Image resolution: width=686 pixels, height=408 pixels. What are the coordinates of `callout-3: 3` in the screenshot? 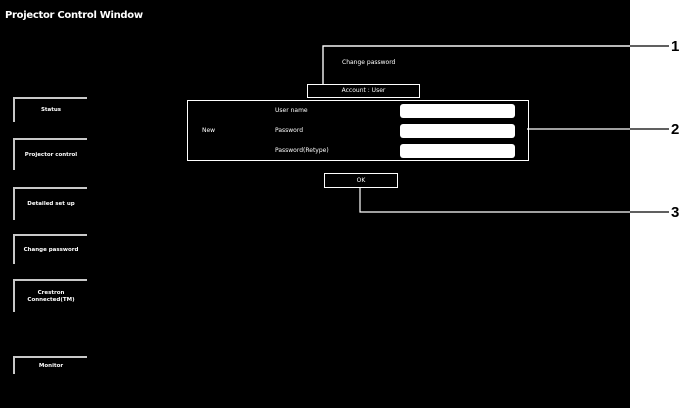 It's located at (675, 212).